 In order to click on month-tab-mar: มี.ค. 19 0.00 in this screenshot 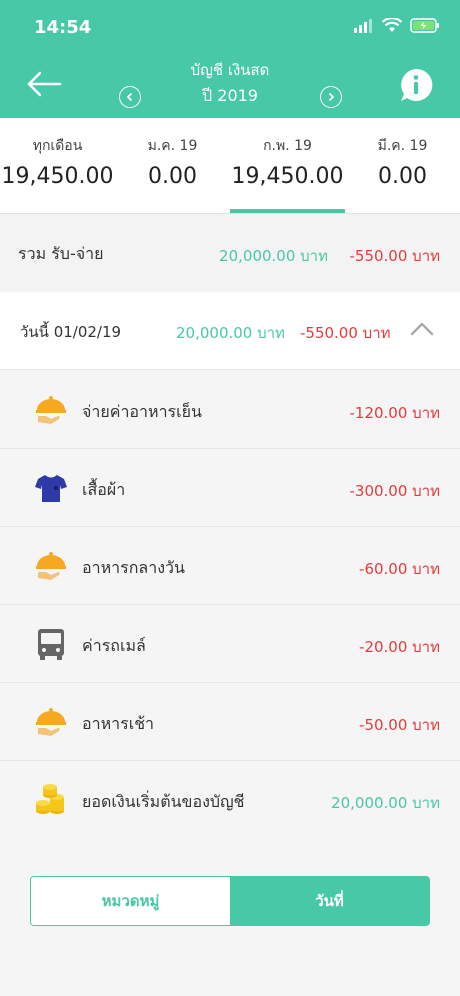, I will do `click(402, 166)`.